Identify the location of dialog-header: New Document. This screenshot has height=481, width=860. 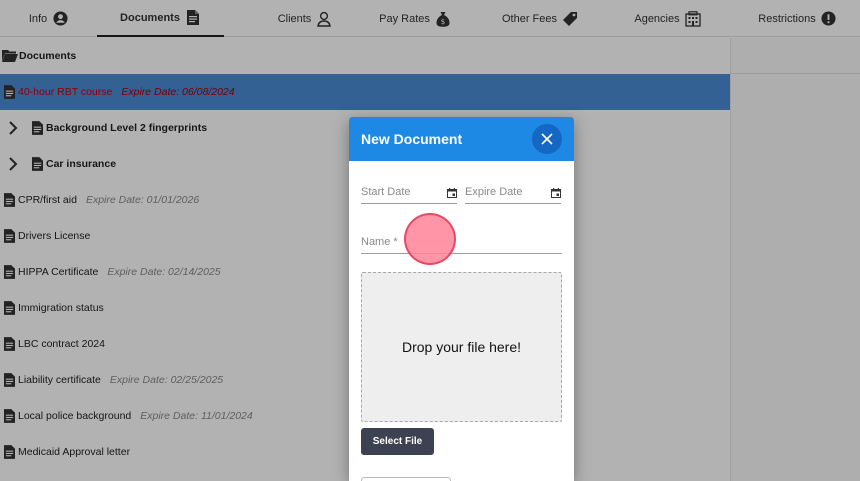
(461, 139).